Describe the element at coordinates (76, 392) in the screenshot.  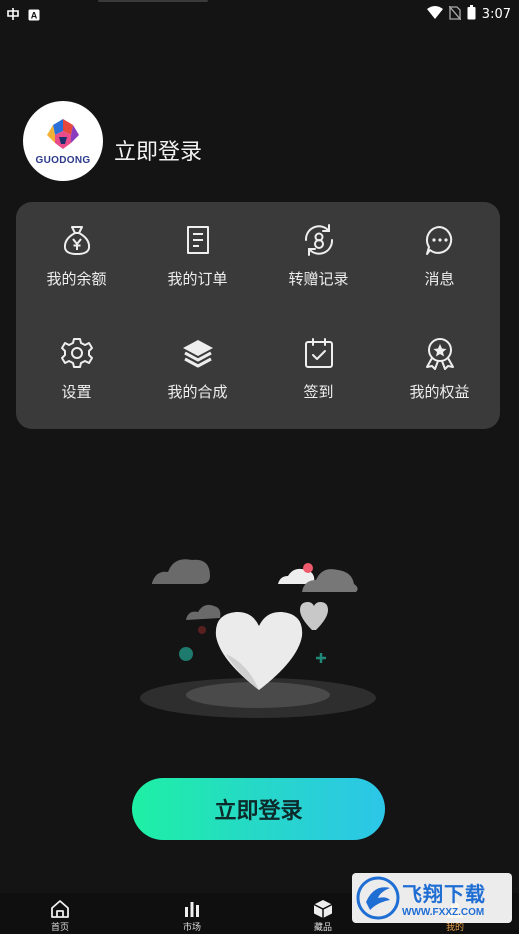
I see `menu-label: 设置` at that location.